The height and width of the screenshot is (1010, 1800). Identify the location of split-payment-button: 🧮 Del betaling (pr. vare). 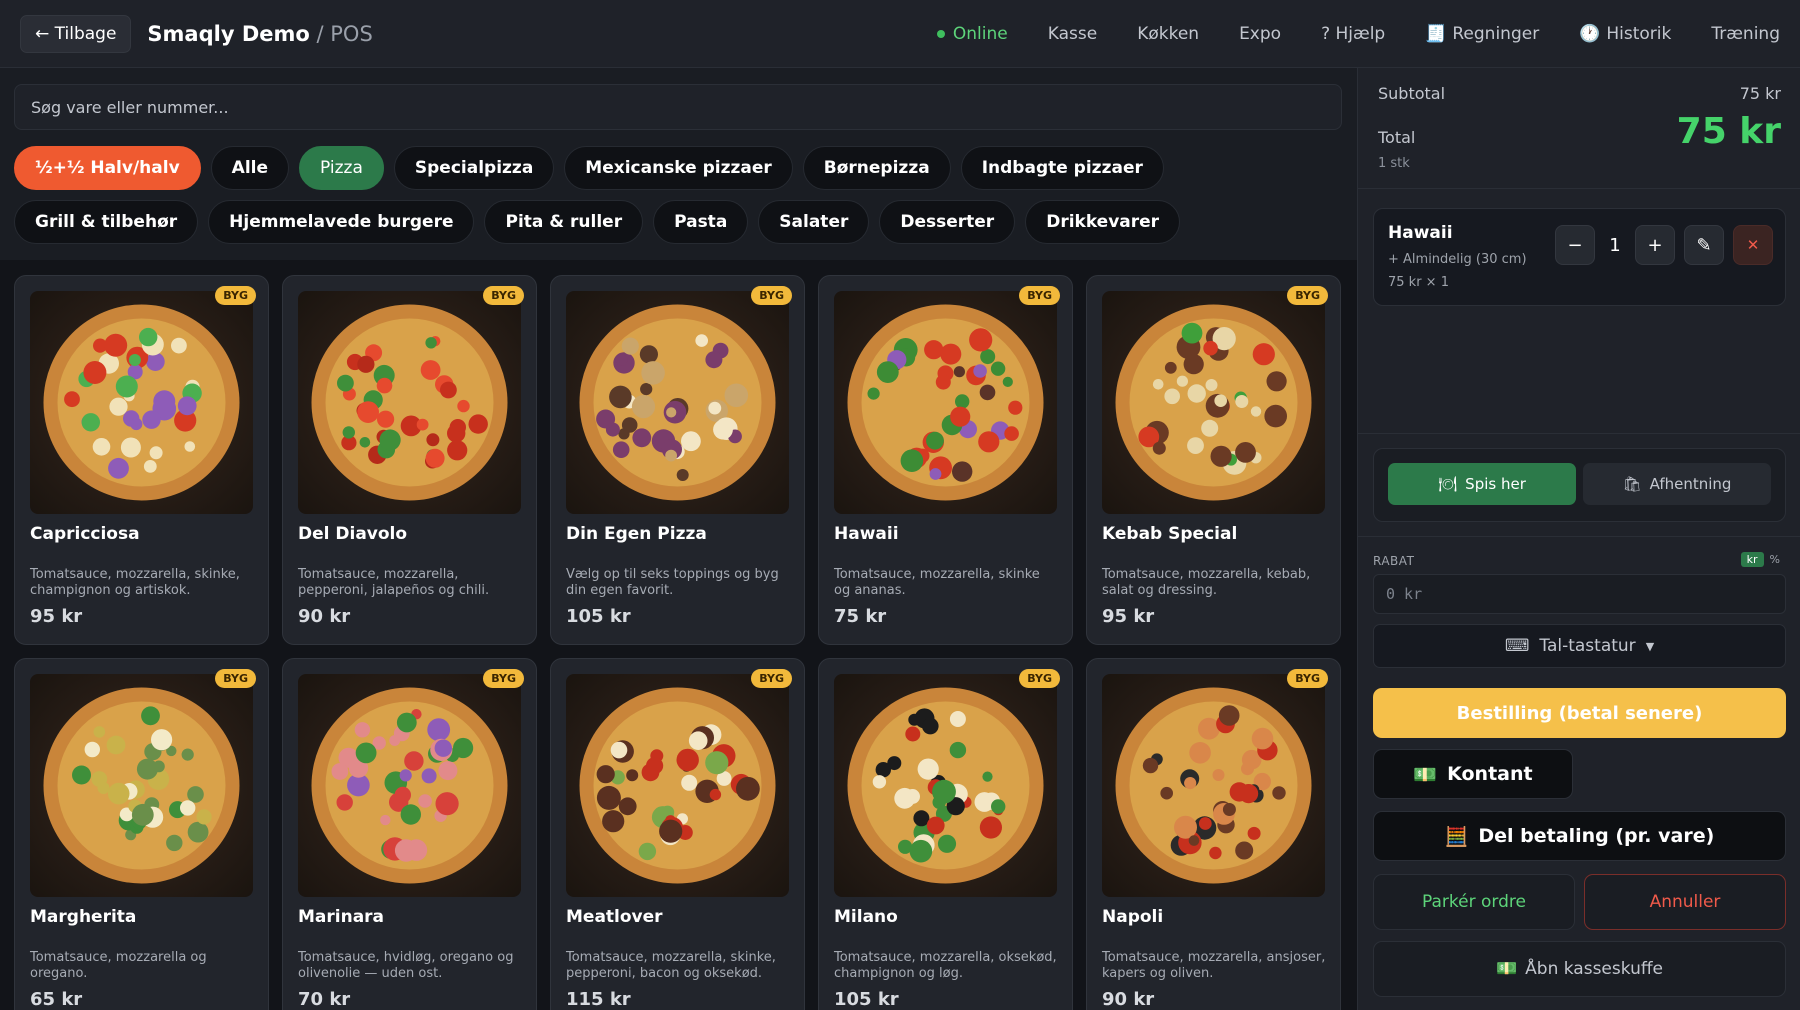
(1579, 836).